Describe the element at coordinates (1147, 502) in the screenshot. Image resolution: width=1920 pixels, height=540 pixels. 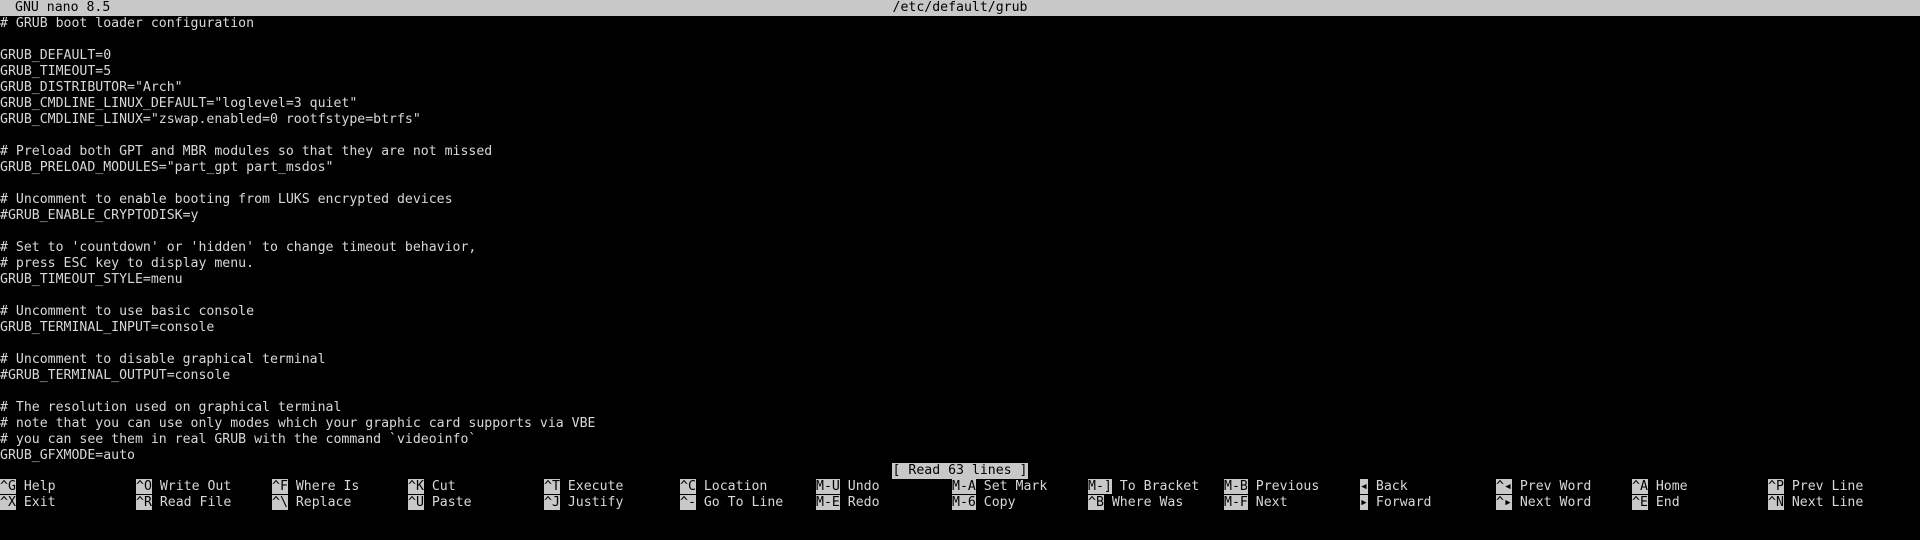
I see `shortcut-label: Where Was` at that location.